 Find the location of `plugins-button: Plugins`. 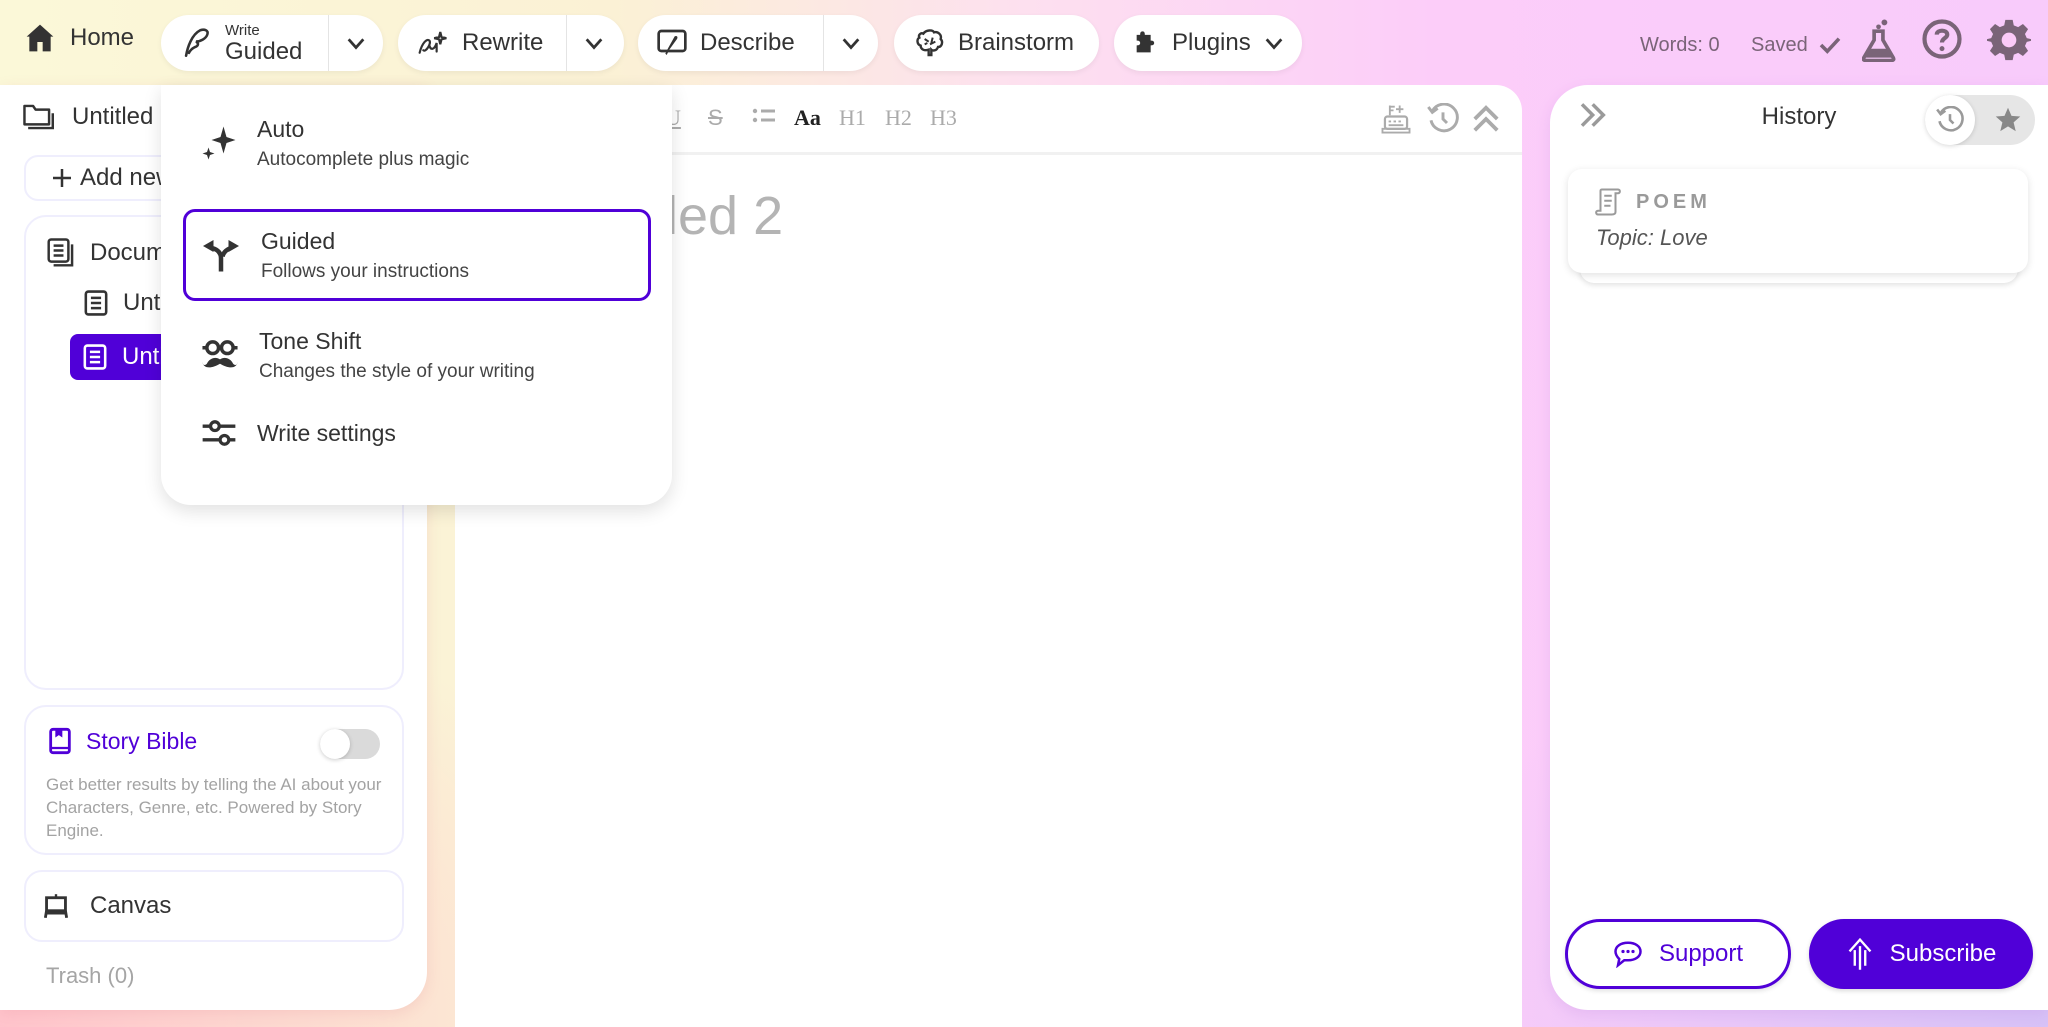

plugins-button: Plugins is located at coordinates (1208, 43).